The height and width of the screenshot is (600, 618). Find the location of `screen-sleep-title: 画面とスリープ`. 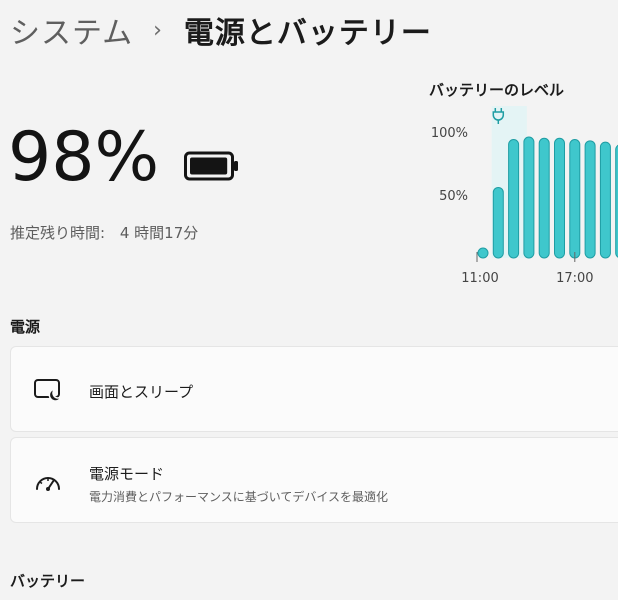

screen-sleep-title: 画面とスリープ is located at coordinates (141, 392).